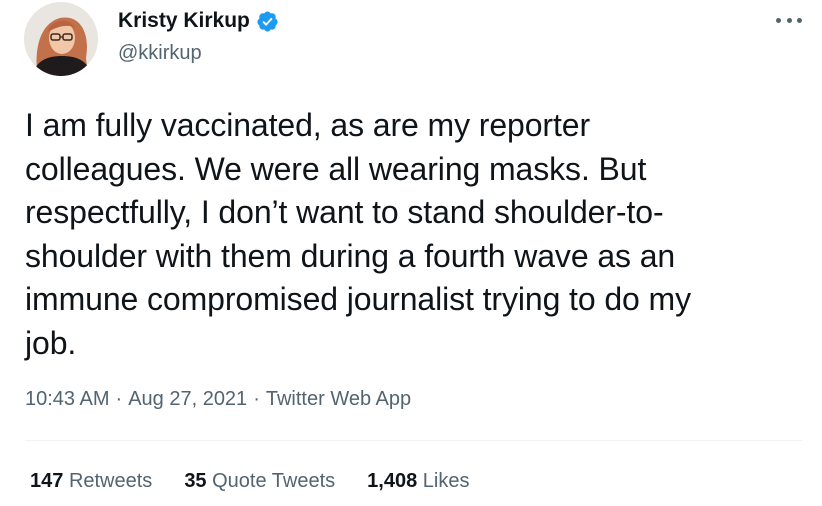 This screenshot has width=822, height=506. I want to click on retweets-stat: 147 Retweets, so click(91, 481).